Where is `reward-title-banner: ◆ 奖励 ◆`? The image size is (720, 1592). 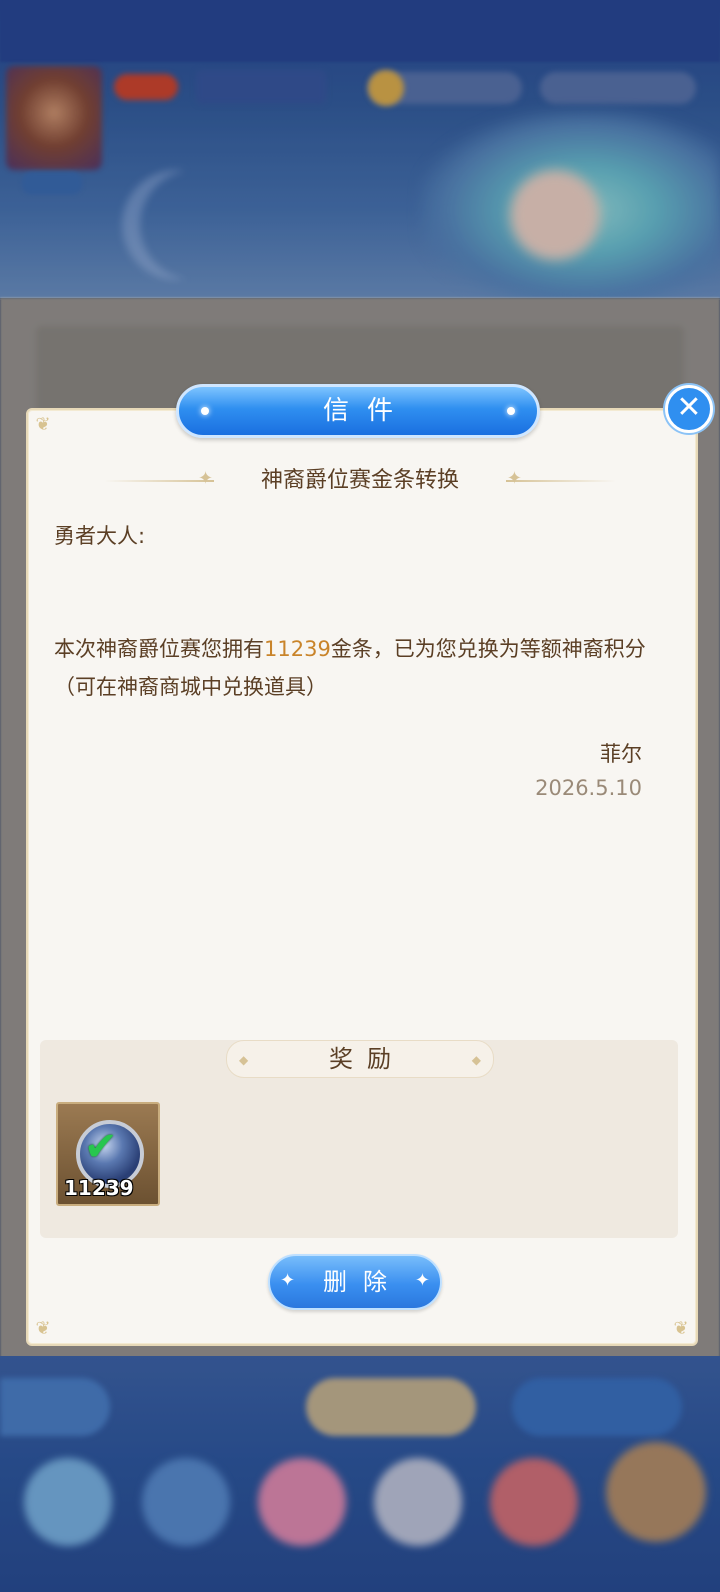 reward-title-banner: ◆ 奖励 ◆ is located at coordinates (360, 1059).